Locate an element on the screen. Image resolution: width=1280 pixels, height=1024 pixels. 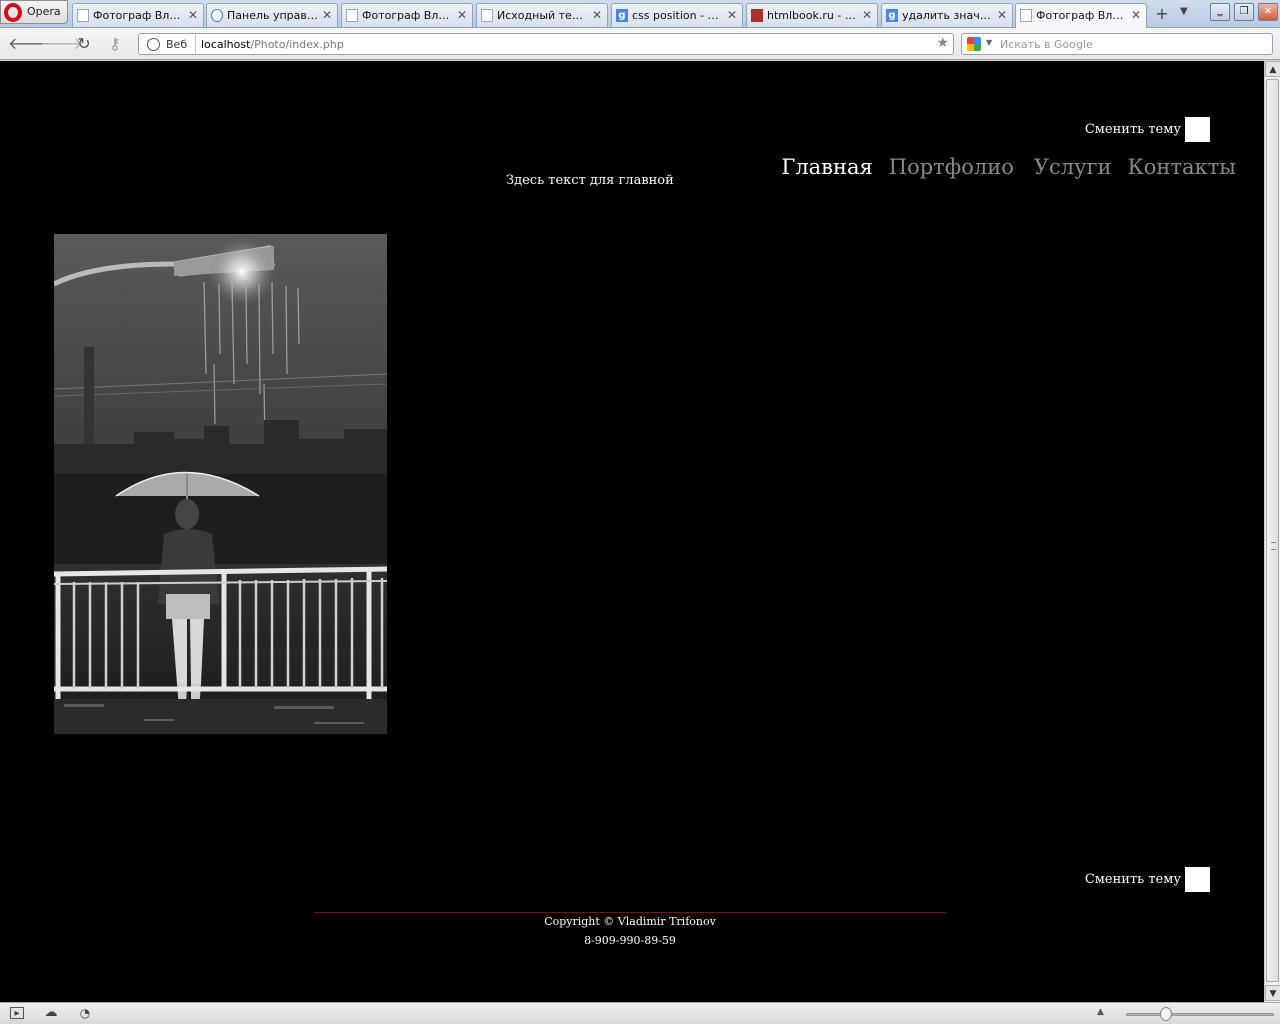
nav-item-services: Услуги is located at coordinates (1073, 167).